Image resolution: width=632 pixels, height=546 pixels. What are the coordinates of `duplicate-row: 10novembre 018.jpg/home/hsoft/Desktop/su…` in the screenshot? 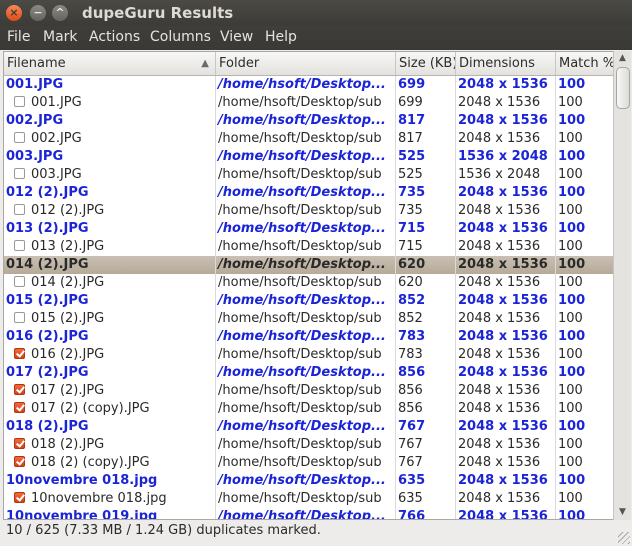 It's located at (308, 499).